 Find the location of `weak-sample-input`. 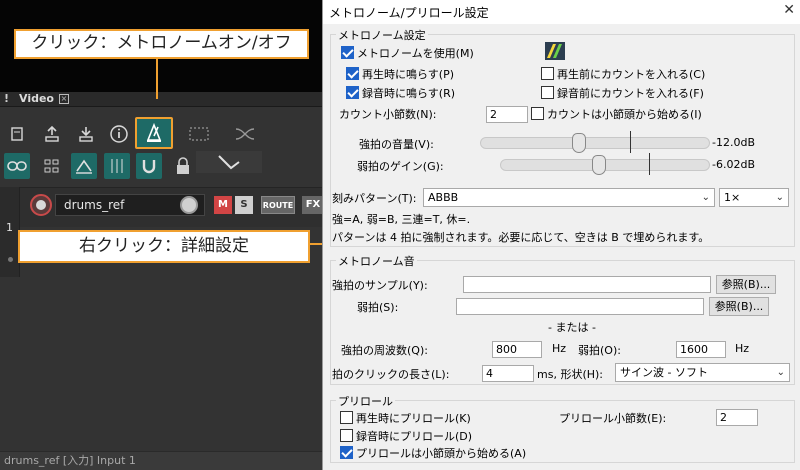

weak-sample-input is located at coordinates (580, 306).